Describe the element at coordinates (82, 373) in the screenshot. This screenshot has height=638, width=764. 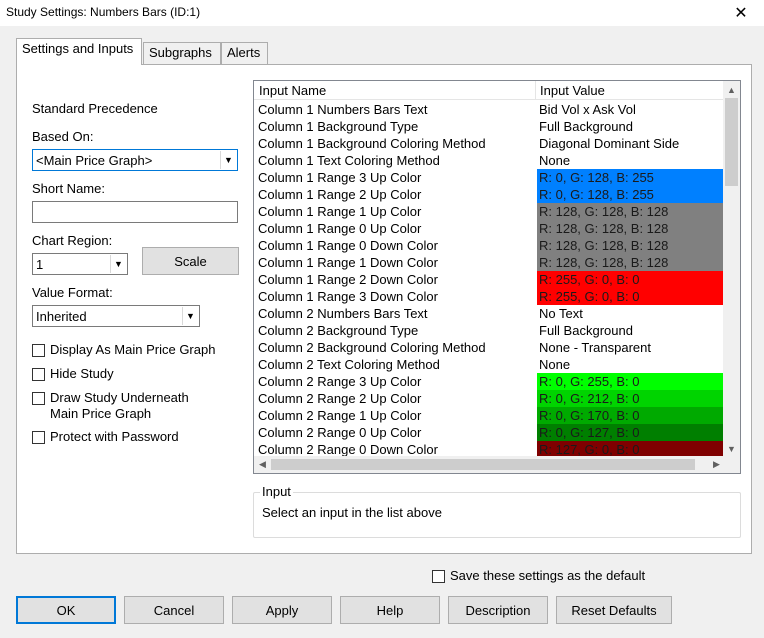
I see `hide-study-label: Hide Study` at that location.